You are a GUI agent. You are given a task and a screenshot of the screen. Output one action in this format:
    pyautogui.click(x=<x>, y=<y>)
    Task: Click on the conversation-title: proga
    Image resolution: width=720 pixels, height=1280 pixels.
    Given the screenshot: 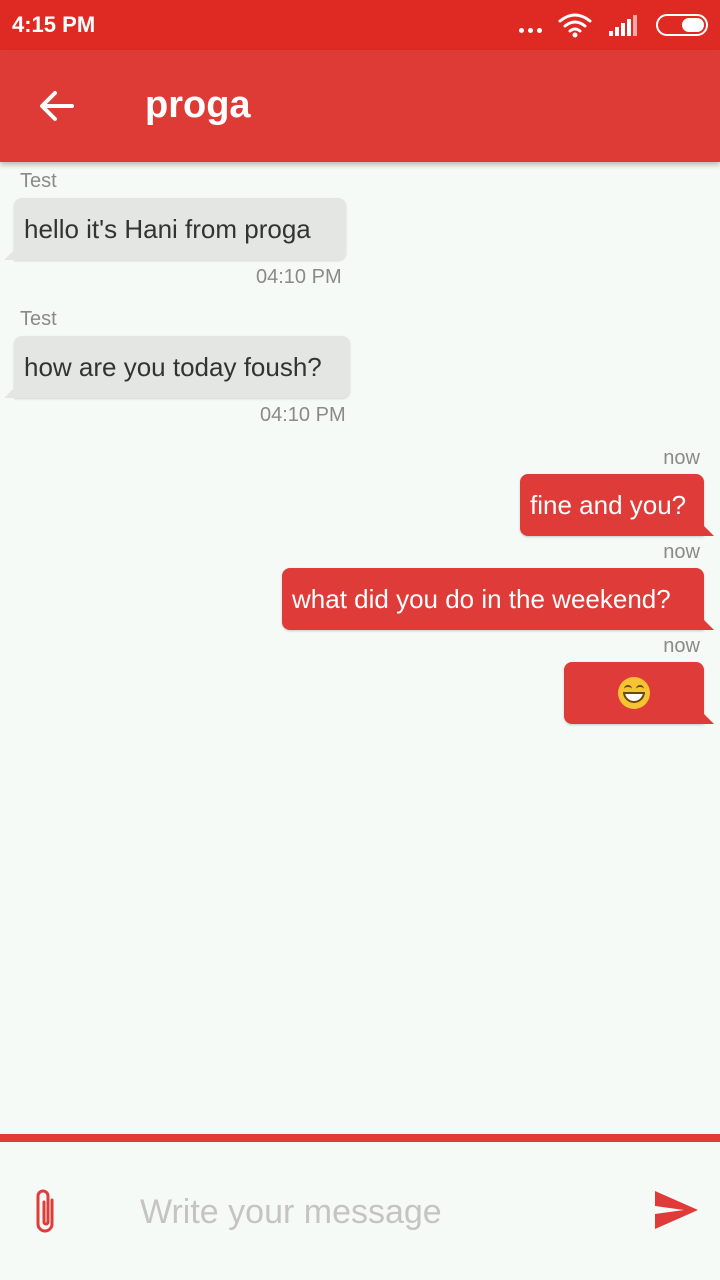 What is the action you would take?
    pyautogui.click(x=198, y=105)
    